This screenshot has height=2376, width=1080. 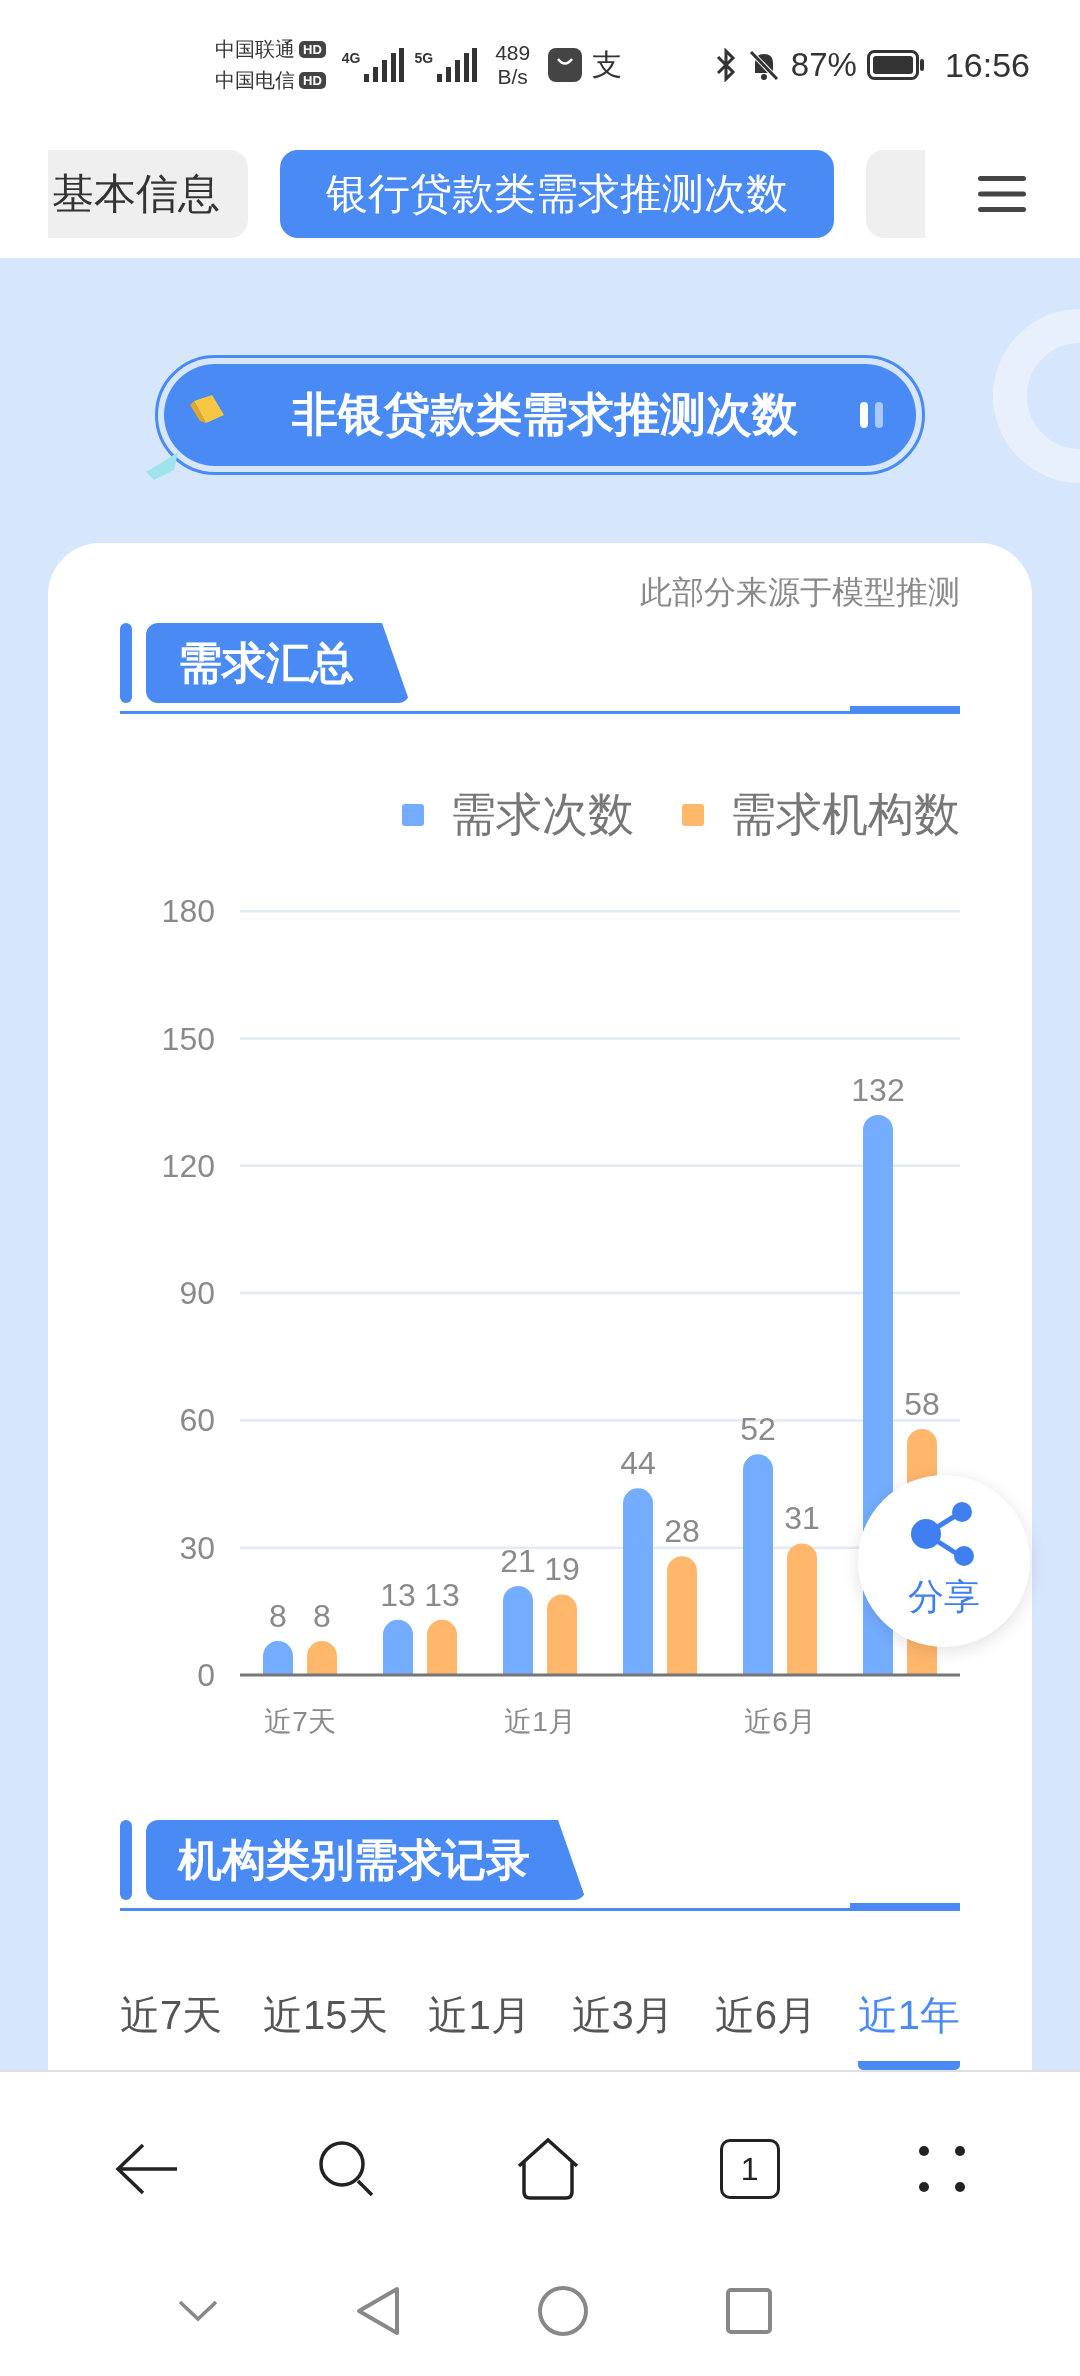 What do you see at coordinates (1002, 194) in the screenshot?
I see `menu-icon` at bounding box center [1002, 194].